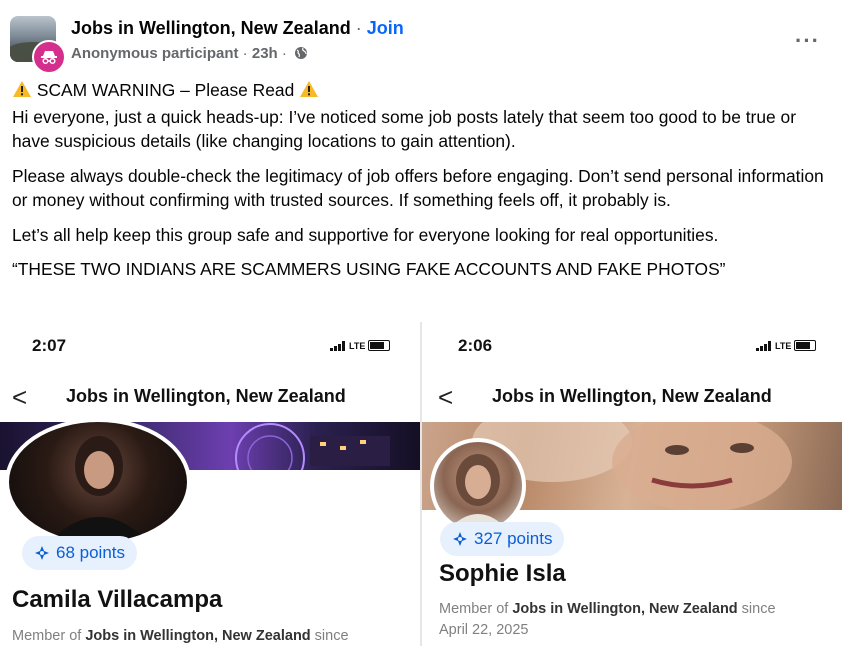 The height and width of the screenshot is (646, 842). Describe the element at coordinates (117, 599) in the screenshot. I see `profile-name: Camila Villacampa` at that location.